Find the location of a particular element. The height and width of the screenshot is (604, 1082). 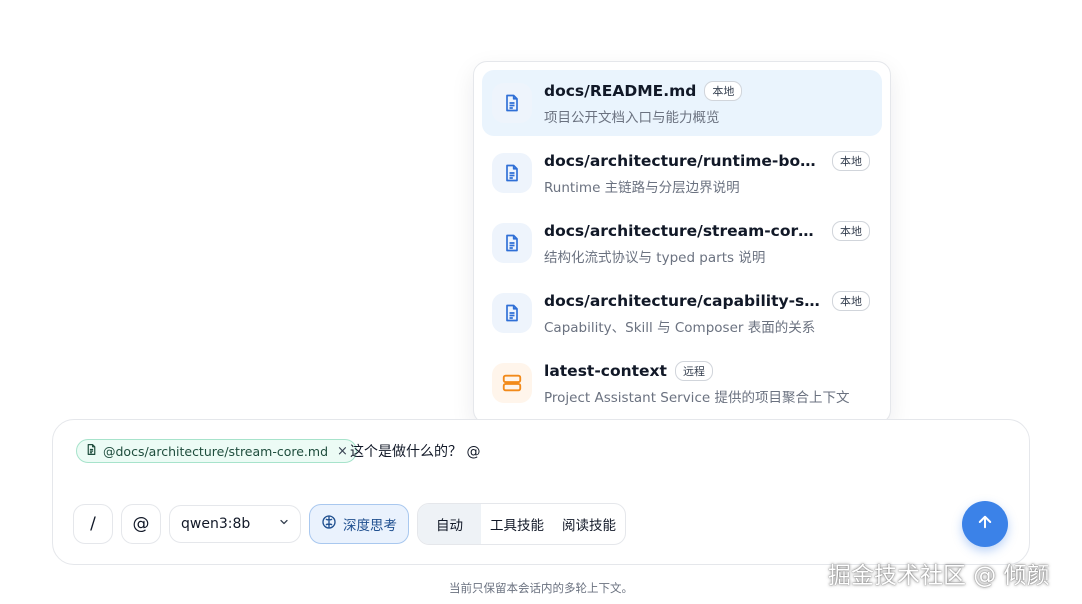

model-select: qwen3:8b is located at coordinates (235, 524).